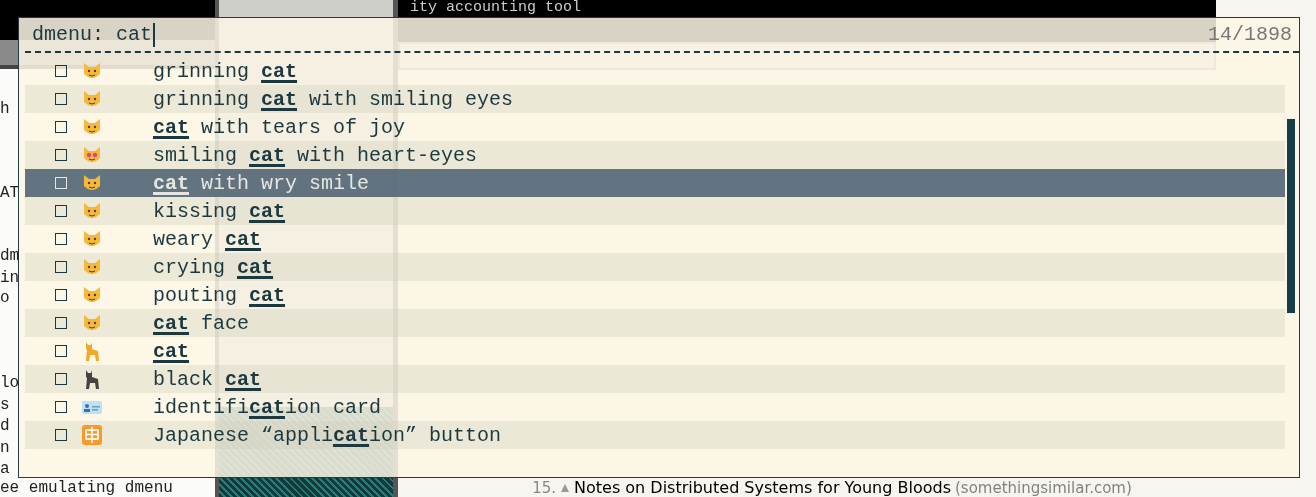 Image resolution: width=1316 pixels, height=497 pixels. Describe the element at coordinates (655, 351) in the screenshot. I see `menu-item: cat` at that location.